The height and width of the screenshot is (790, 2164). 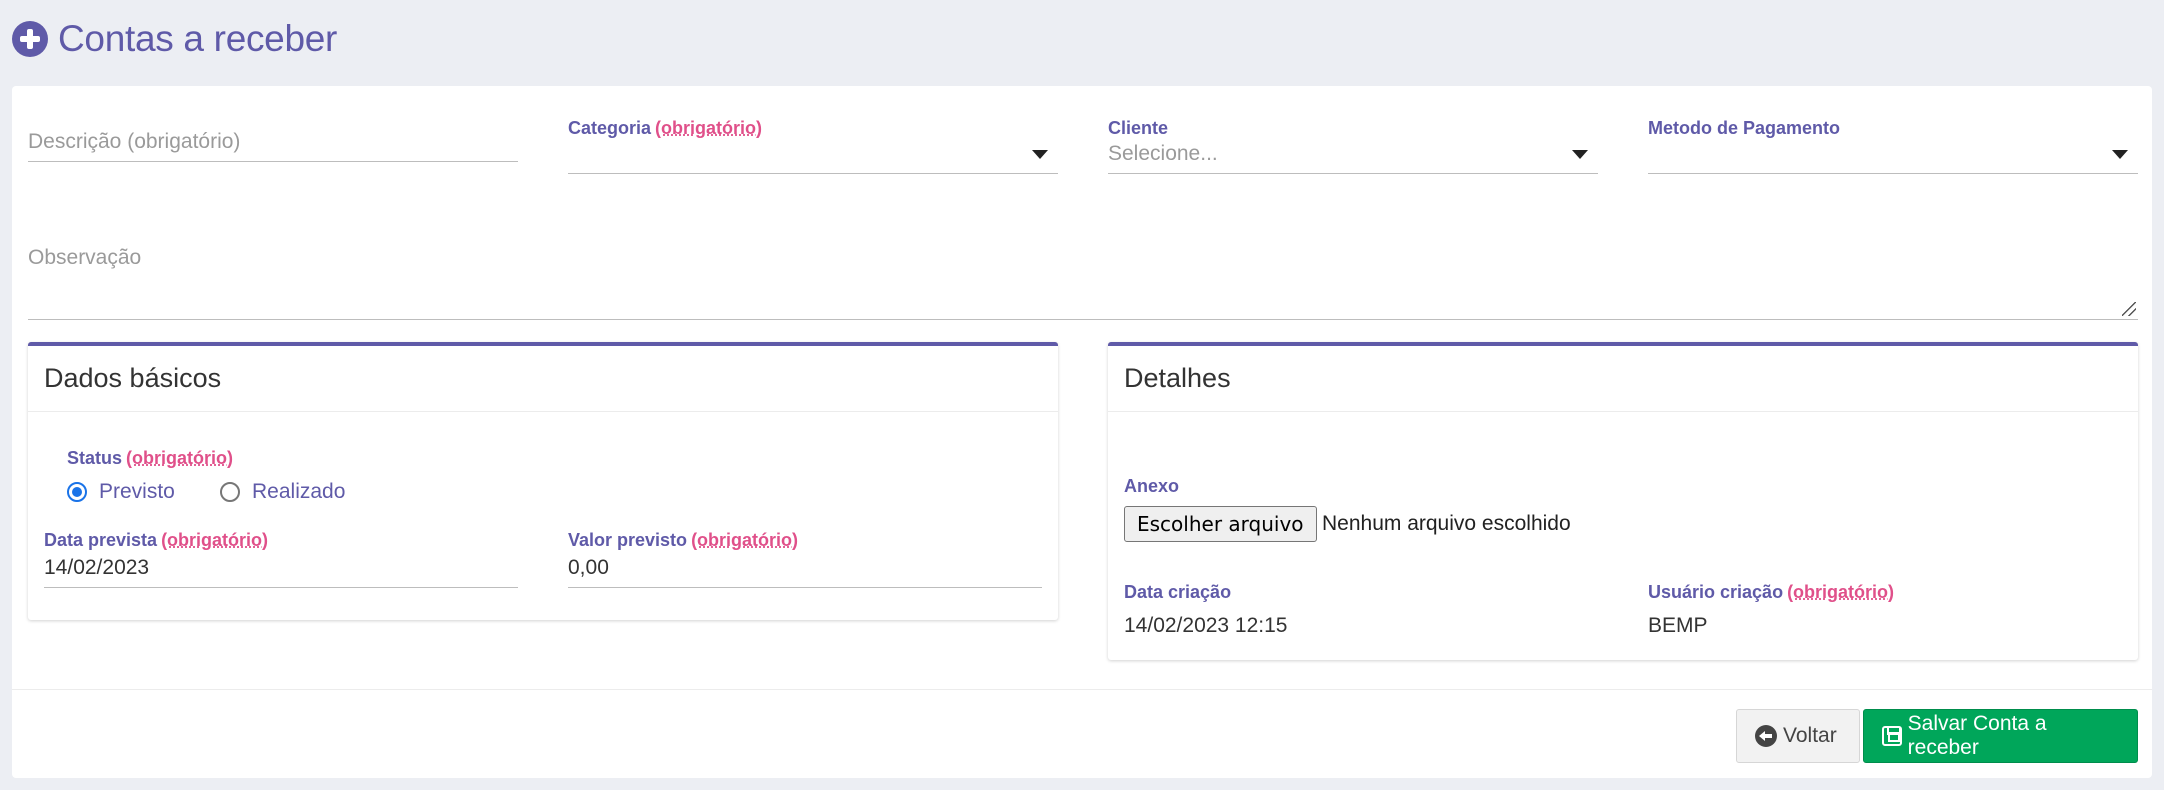 I want to click on valor-previsto-field: Valor previsto (obrigatório) 0,00, so click(x=805, y=560).